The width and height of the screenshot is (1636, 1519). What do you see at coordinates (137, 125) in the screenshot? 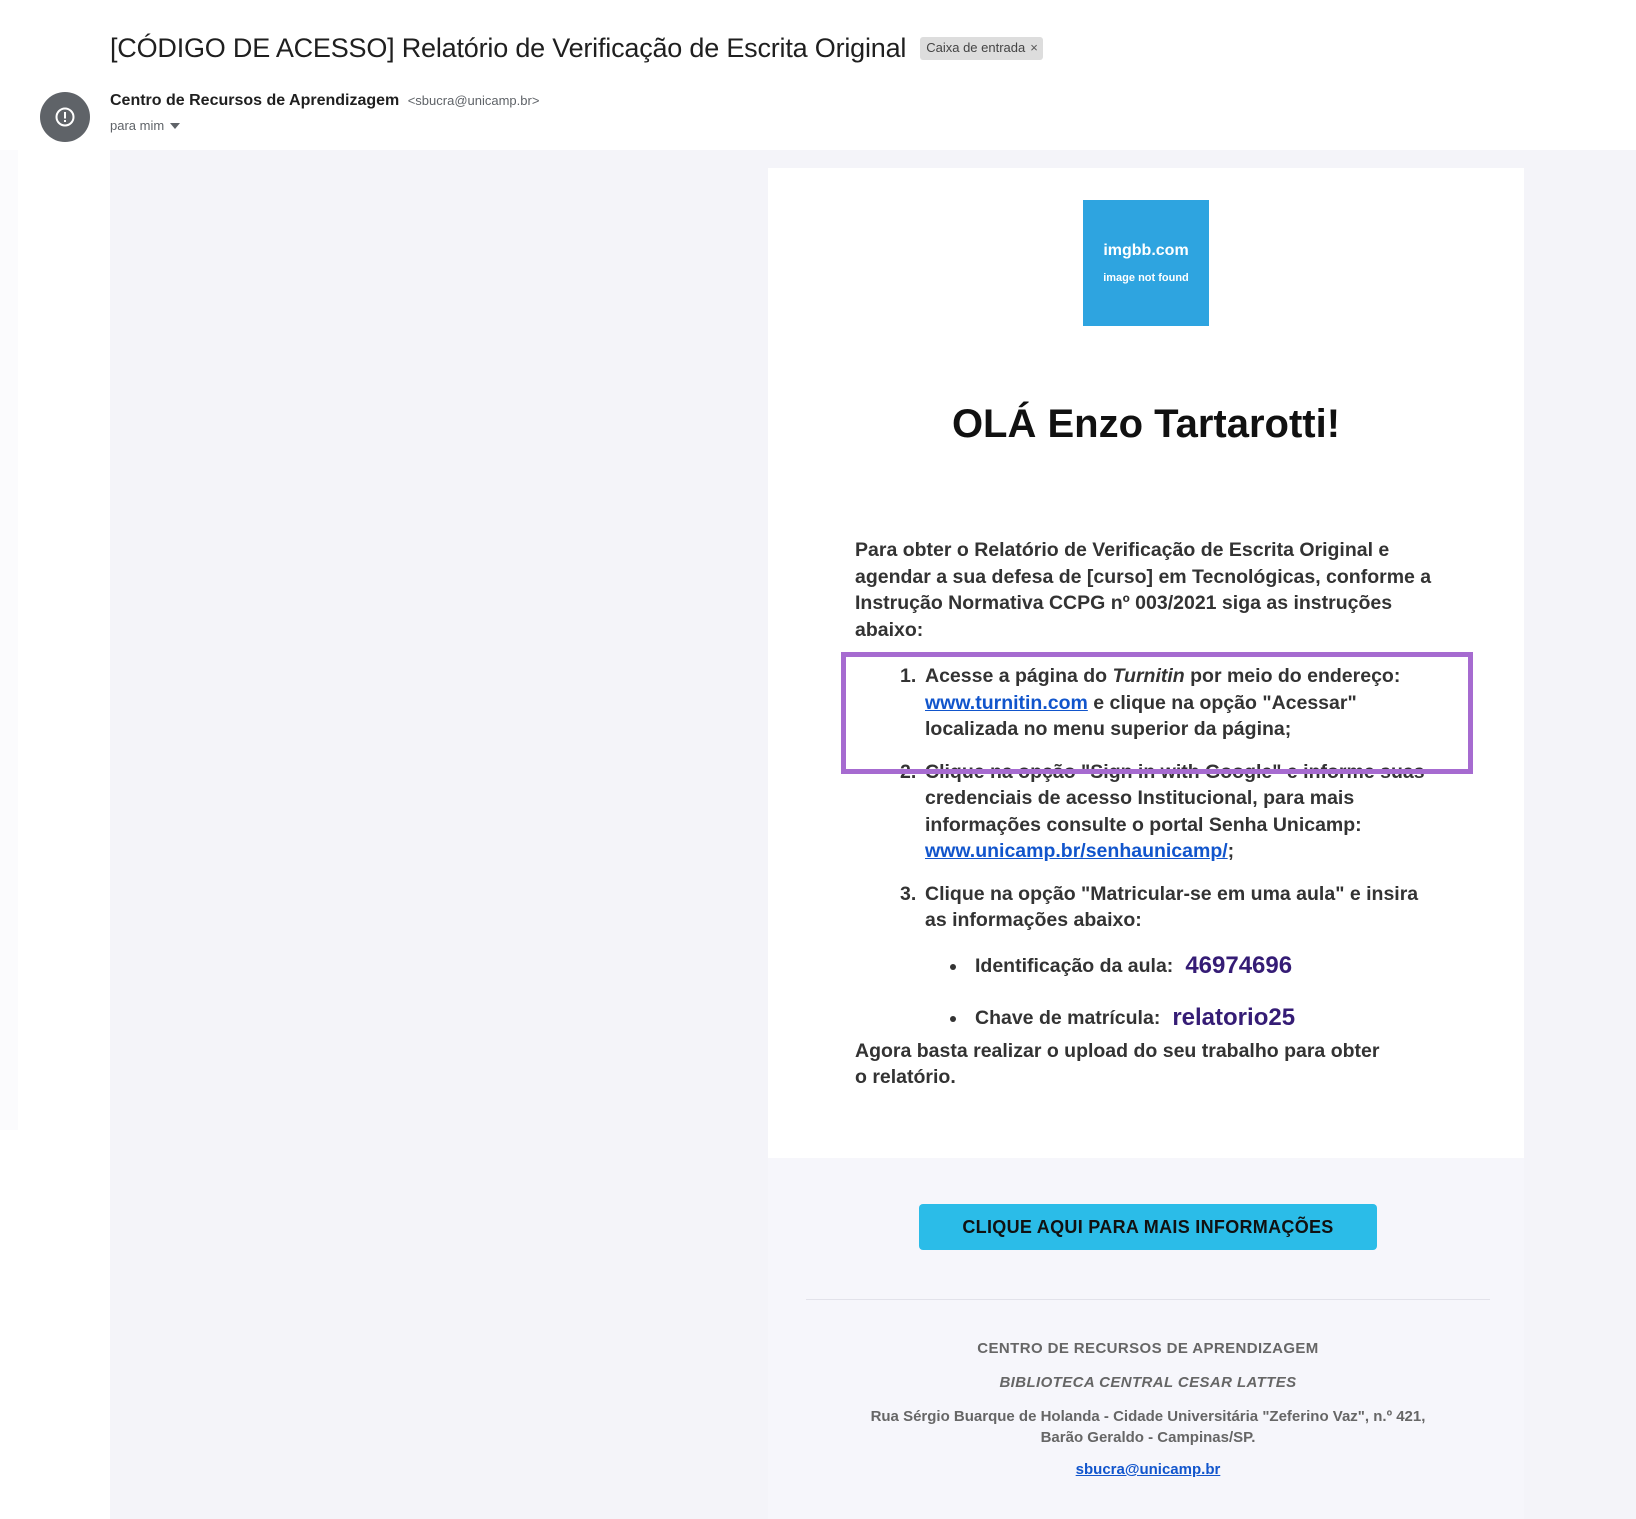
I see `recipient-label: para mim` at bounding box center [137, 125].